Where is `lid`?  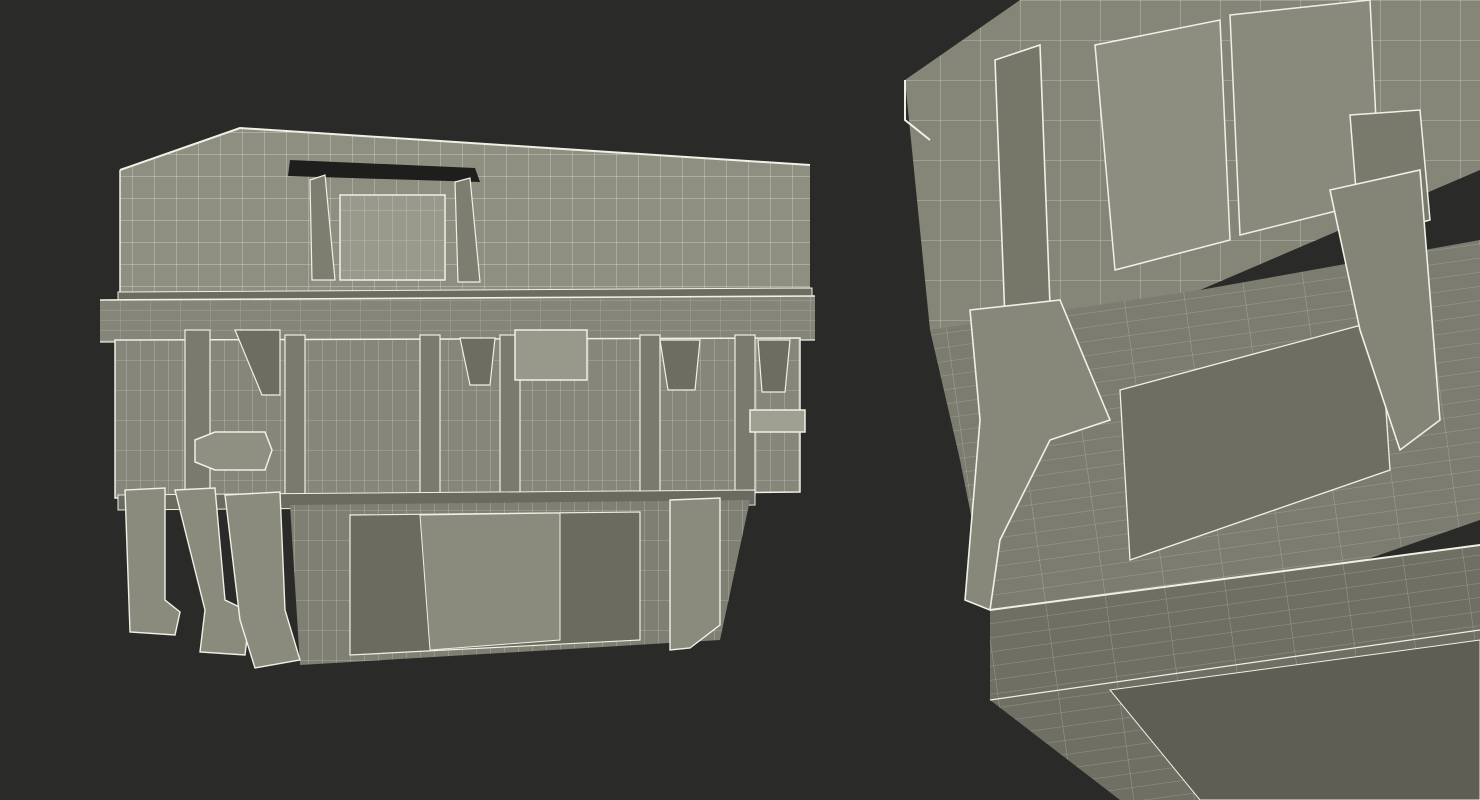 lid is located at coordinates (465, 215).